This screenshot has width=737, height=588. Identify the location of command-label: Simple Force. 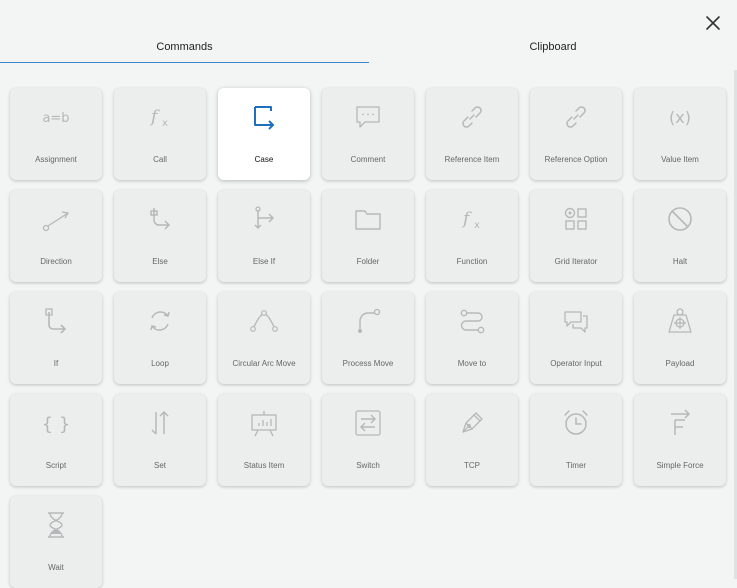
(680, 465).